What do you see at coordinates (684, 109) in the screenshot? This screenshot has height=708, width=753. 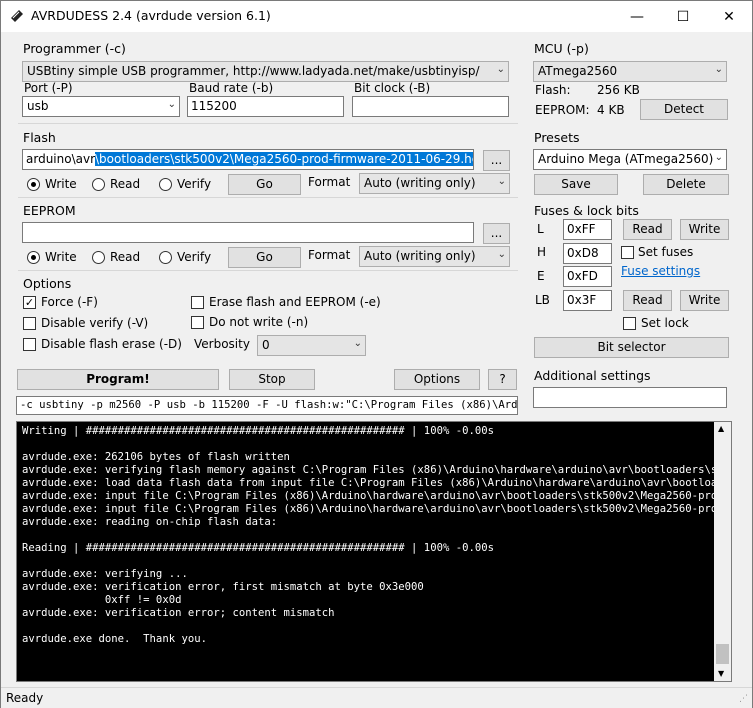 I see `detect-button: Detect` at bounding box center [684, 109].